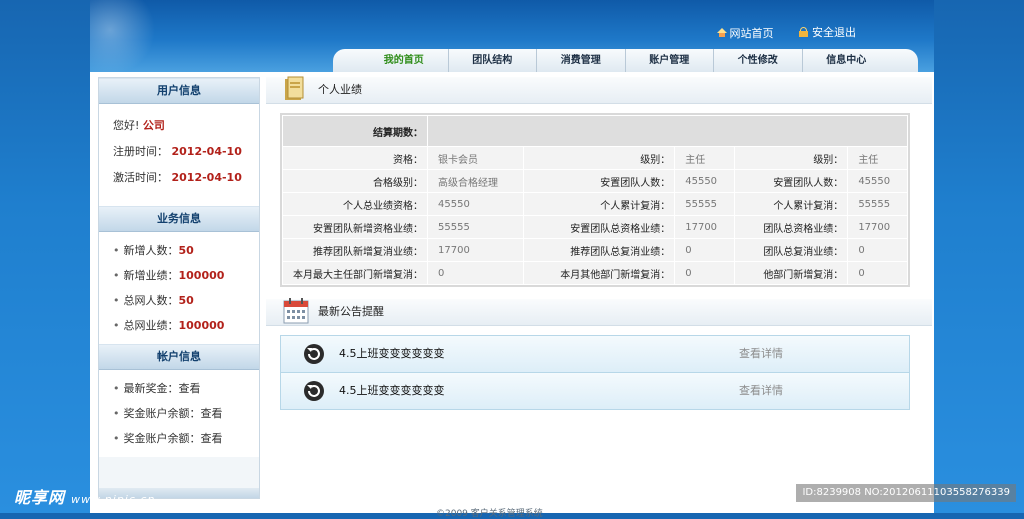  Describe the element at coordinates (179, 91) in the screenshot. I see `user-info-title: 用户信息` at that location.